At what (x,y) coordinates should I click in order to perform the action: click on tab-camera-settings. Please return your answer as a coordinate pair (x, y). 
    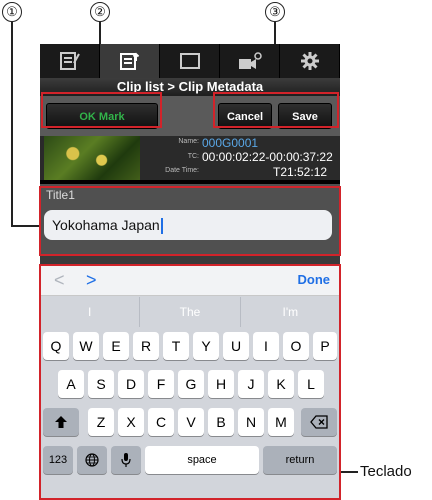
    Looking at the image, I should click on (250, 61).